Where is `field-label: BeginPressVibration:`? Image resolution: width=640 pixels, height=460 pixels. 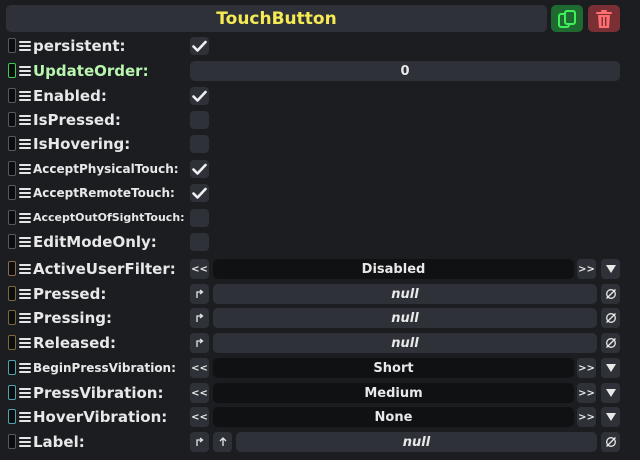 field-label: BeginPressVibration: is located at coordinates (104, 368).